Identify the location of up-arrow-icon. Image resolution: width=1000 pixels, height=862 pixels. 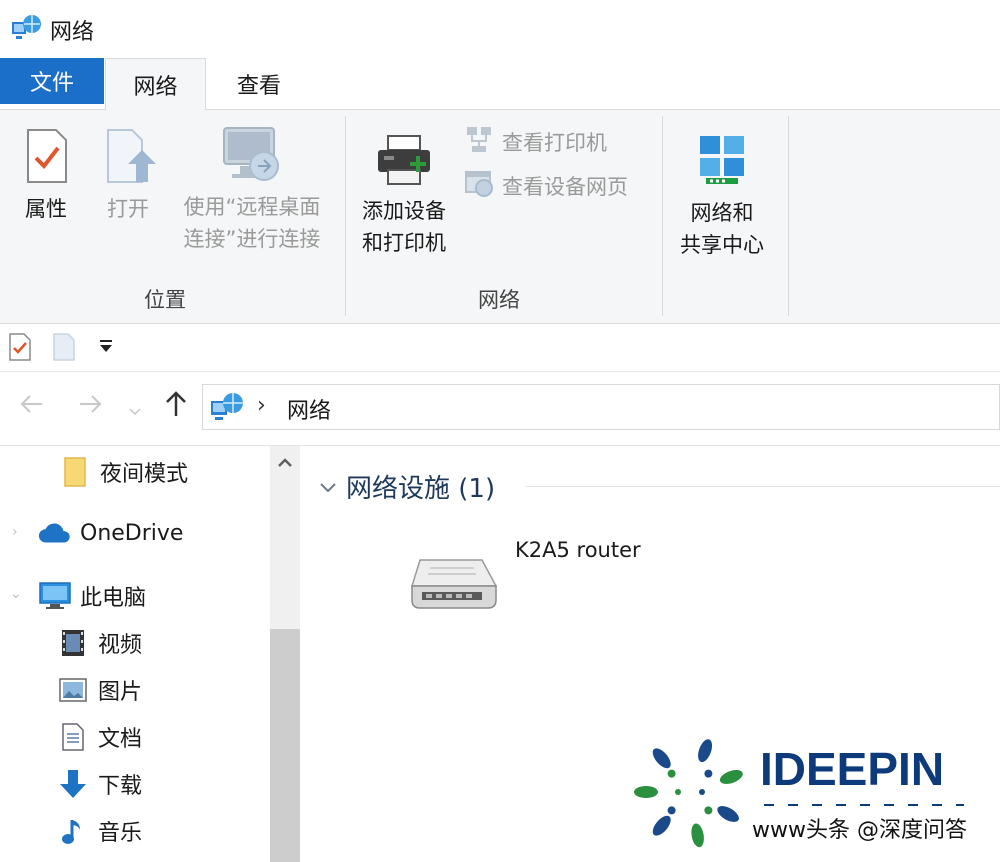
(176, 407).